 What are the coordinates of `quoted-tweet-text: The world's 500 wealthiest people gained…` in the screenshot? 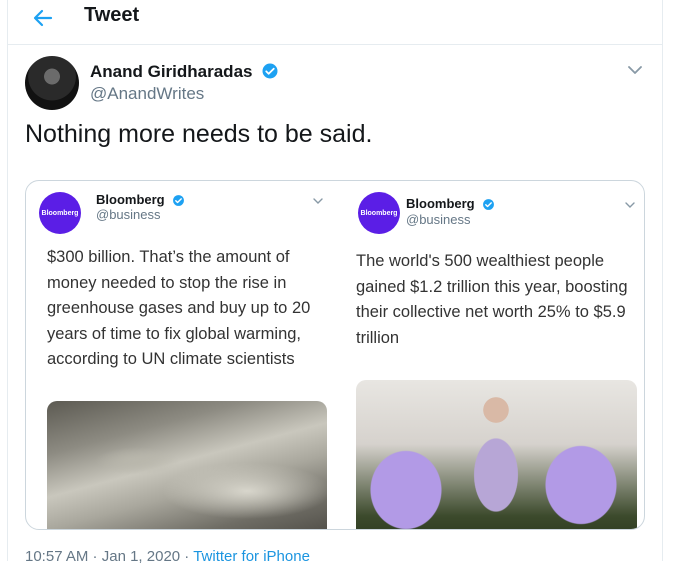 It's located at (492, 299).